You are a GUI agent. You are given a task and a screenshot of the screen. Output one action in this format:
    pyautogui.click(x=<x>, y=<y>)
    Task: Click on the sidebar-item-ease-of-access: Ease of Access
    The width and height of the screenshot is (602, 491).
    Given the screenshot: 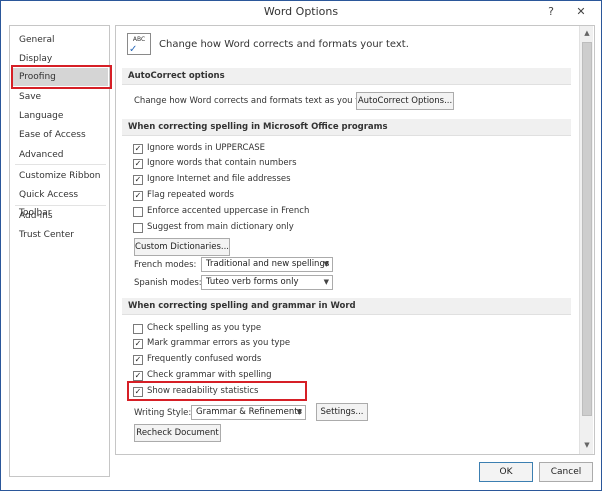 What is the action you would take?
    pyautogui.click(x=59, y=135)
    